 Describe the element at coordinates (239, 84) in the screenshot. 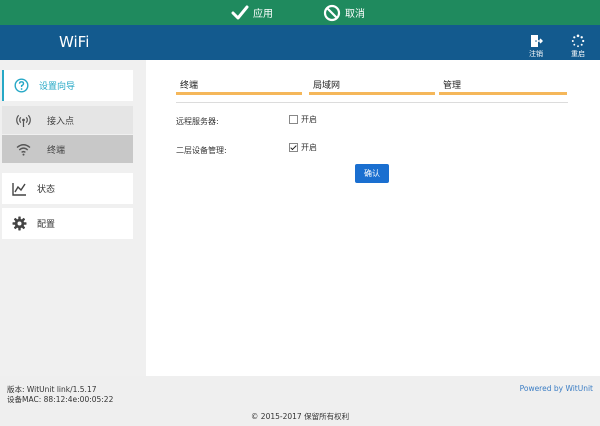

I see `tab-terminal: 终端` at that location.